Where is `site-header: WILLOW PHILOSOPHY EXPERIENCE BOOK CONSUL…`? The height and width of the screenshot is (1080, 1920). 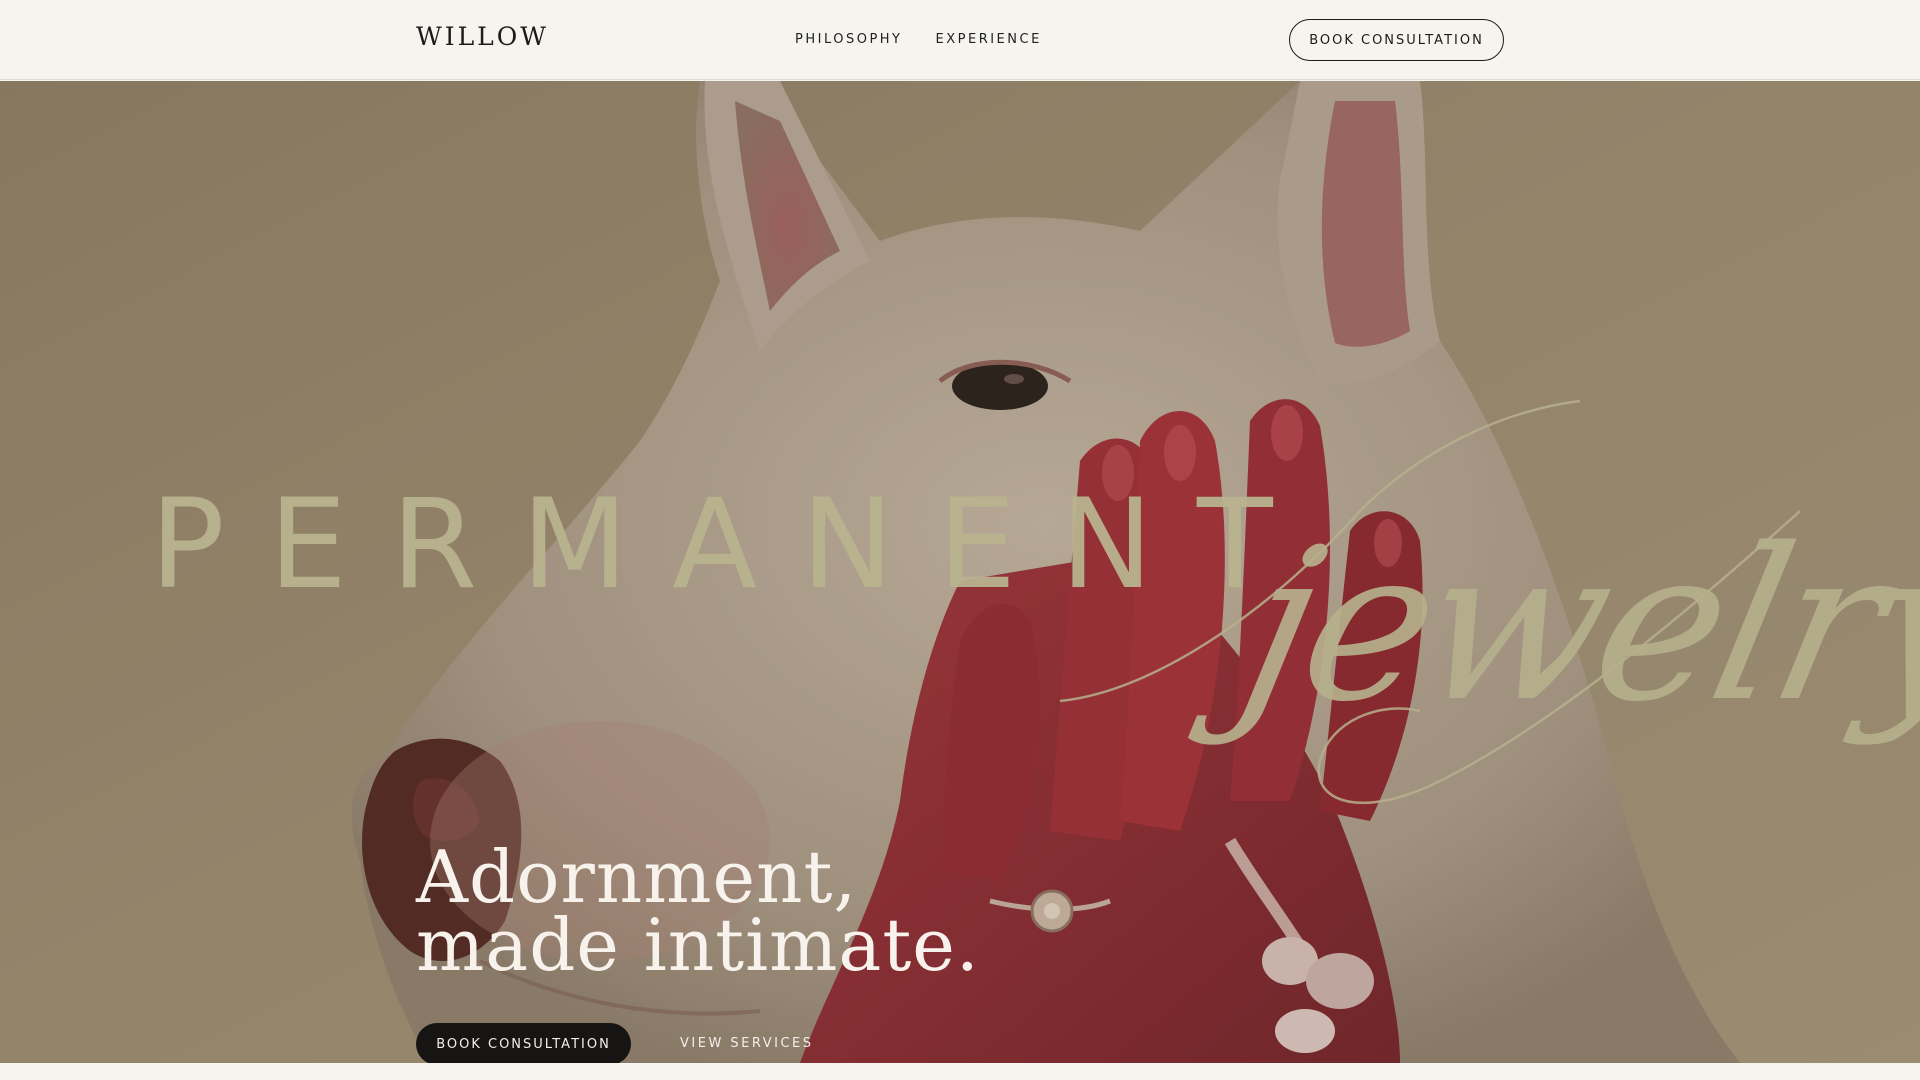 site-header: WILLOW PHILOSOPHY EXPERIENCE BOOK CONSUL… is located at coordinates (960, 40).